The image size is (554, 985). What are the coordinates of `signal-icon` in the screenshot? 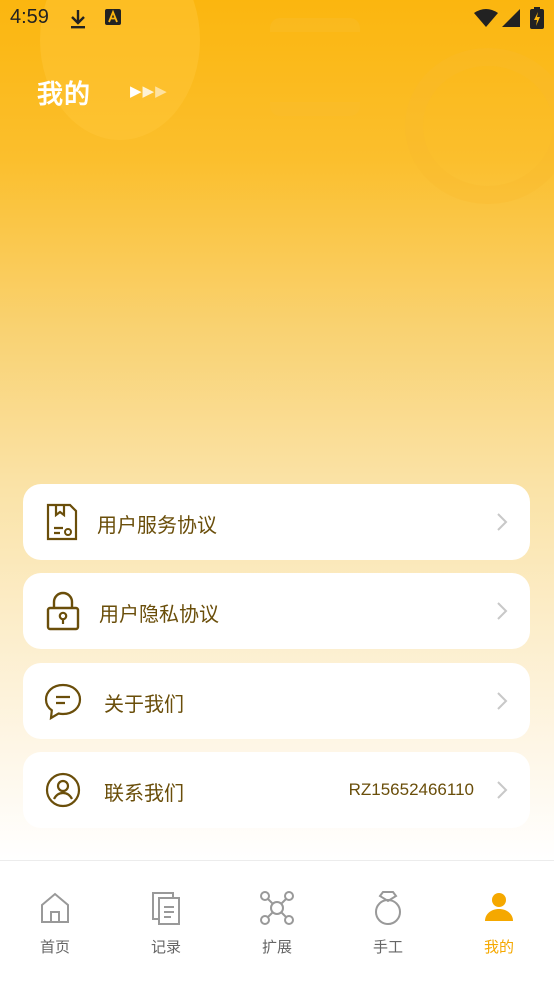 It's located at (511, 20).